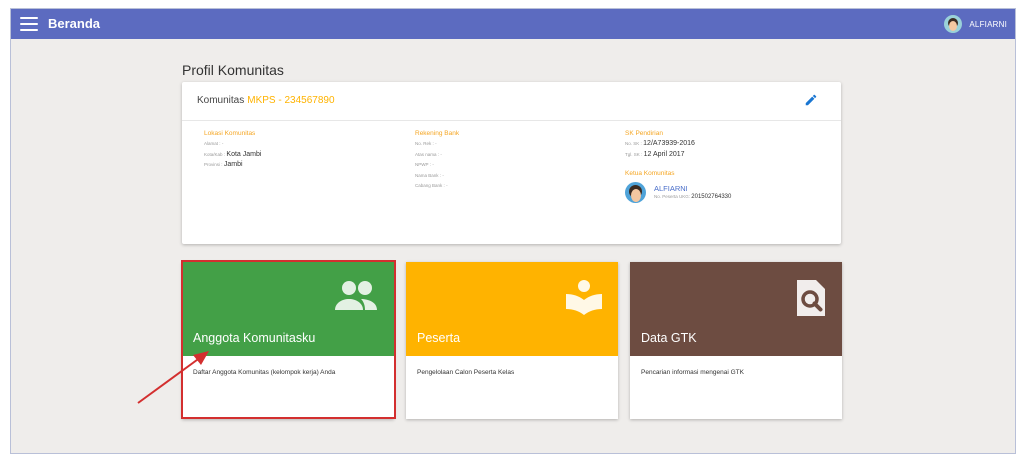  Describe the element at coordinates (233, 164) in the screenshot. I see `province-value: Jambi` at that location.